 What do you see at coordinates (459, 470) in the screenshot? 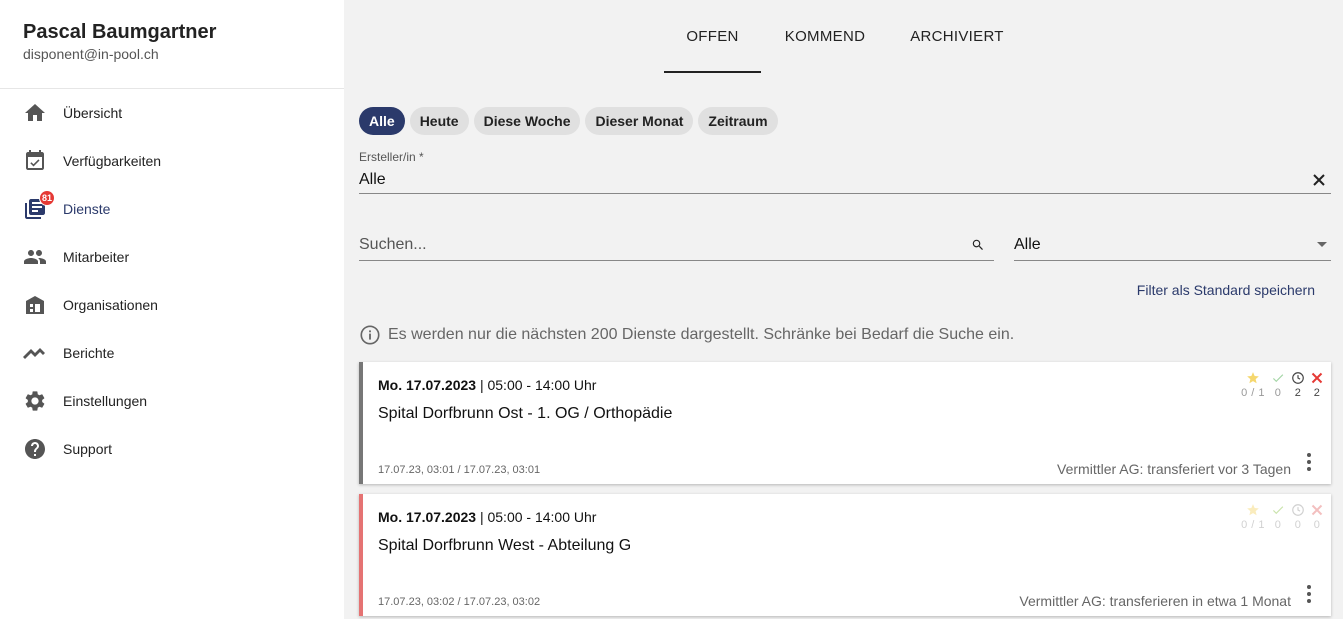
I see `shift-created: 17.07.23, 03:01 / 17.07.23, 03:01` at bounding box center [459, 470].